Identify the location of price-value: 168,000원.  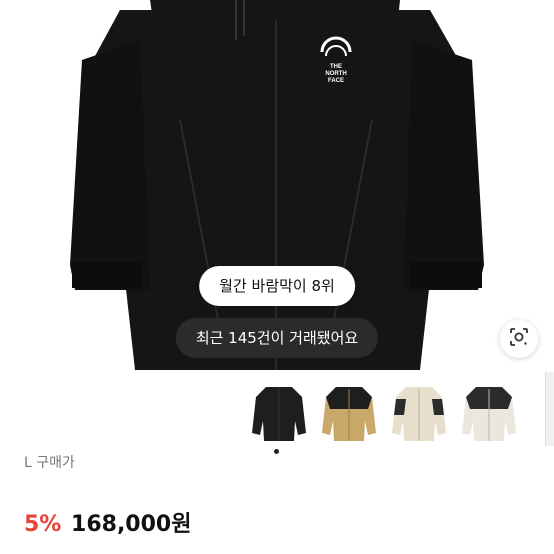
(131, 524).